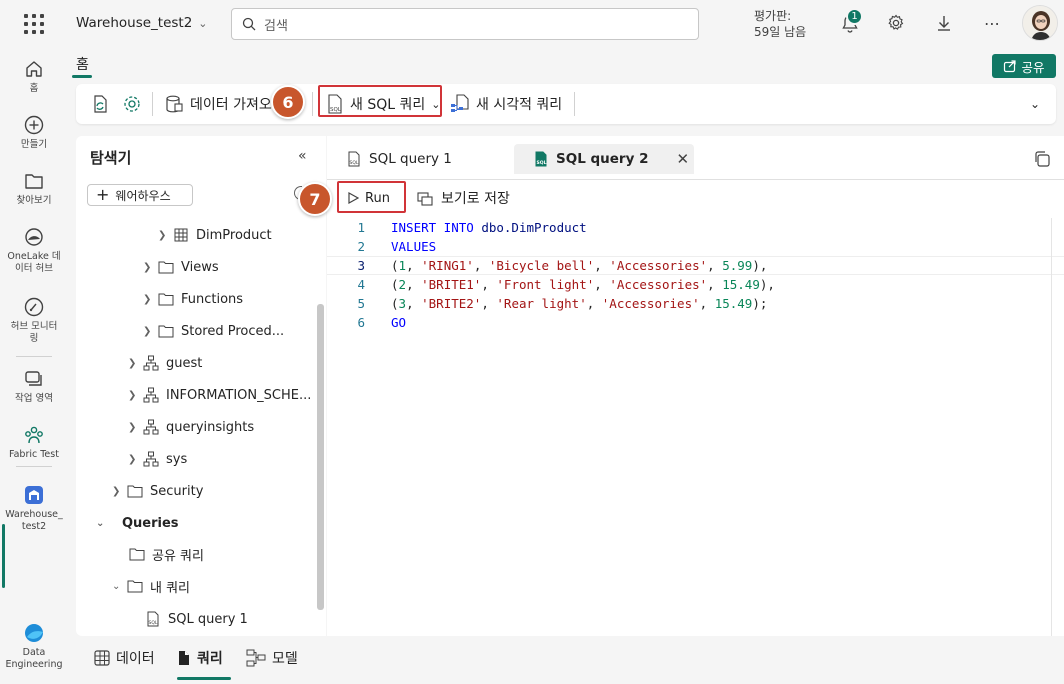 The width and height of the screenshot is (1064, 684). I want to click on nav-data-engineering: Data Engineering, so click(34, 646).